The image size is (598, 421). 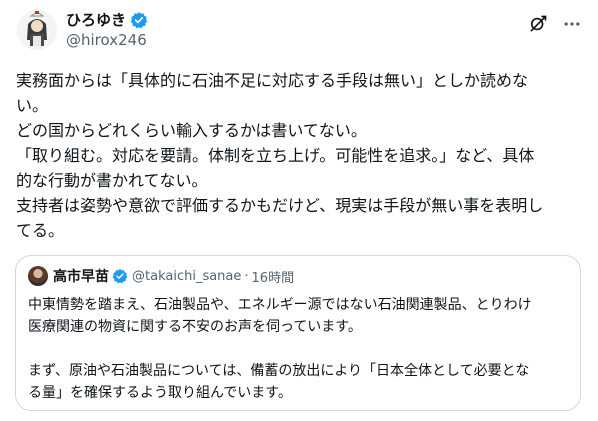 I want to click on tweet-text-line: てる。, so click(x=40, y=230).